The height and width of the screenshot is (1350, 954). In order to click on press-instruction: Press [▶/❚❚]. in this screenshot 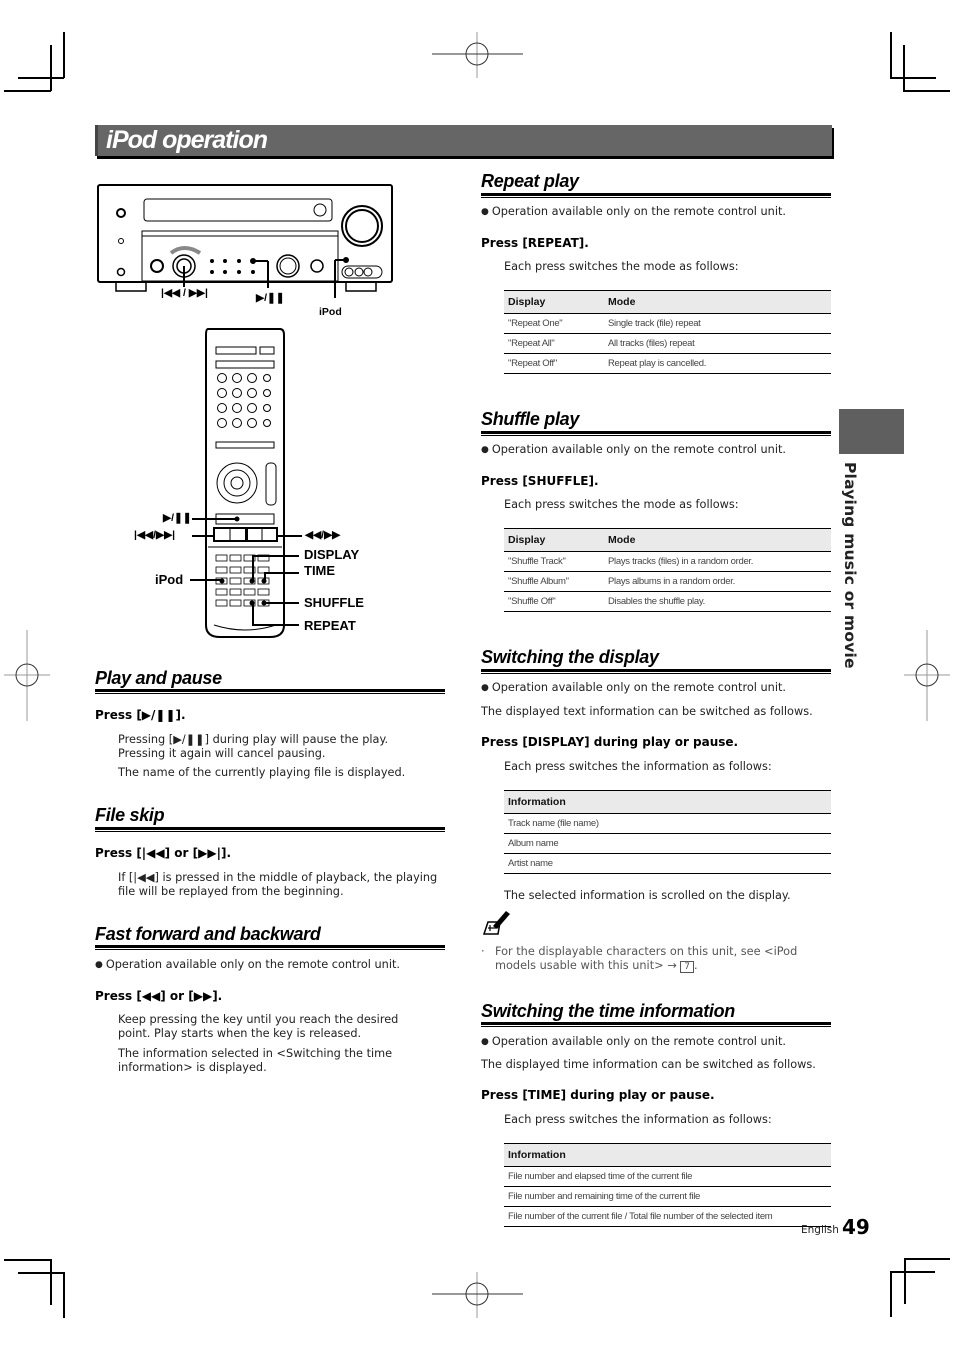, I will do `click(140, 715)`.